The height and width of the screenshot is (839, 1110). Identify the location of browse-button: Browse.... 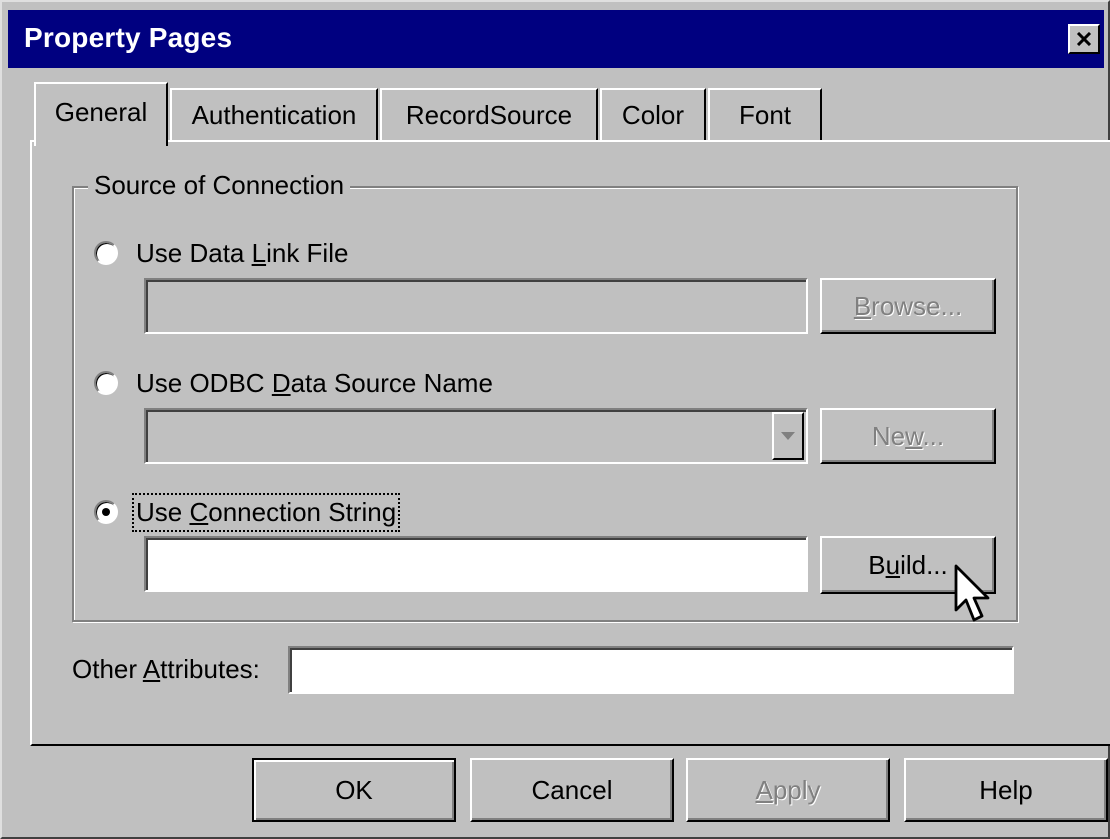
(908, 306).